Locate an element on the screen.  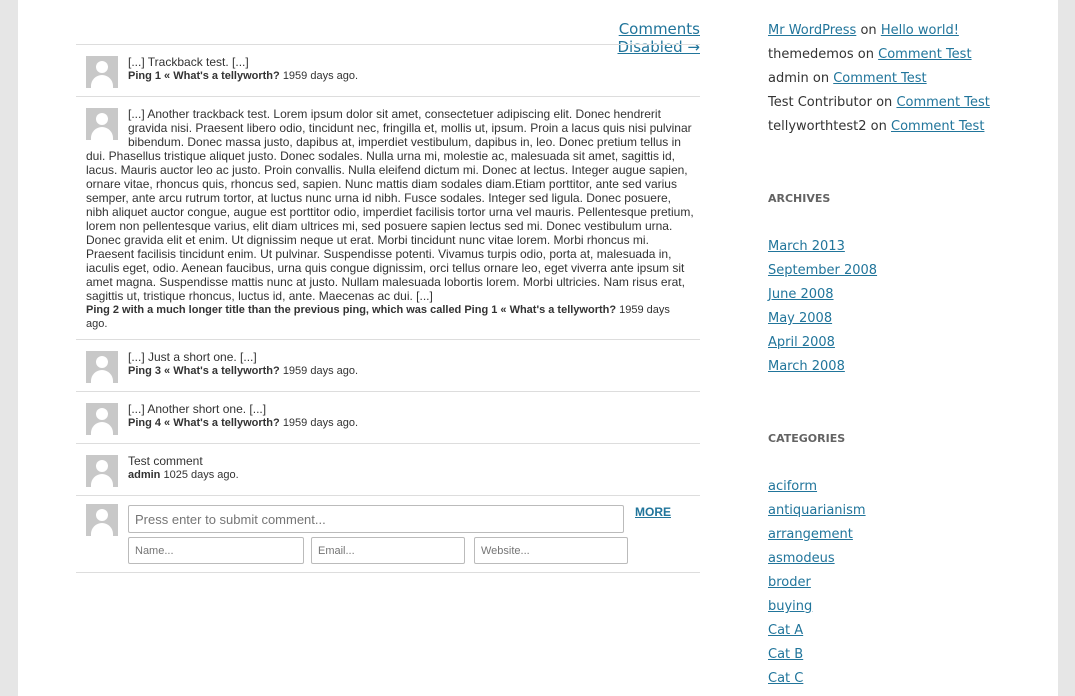
archive-link: June 2008 is located at coordinates (801, 294).